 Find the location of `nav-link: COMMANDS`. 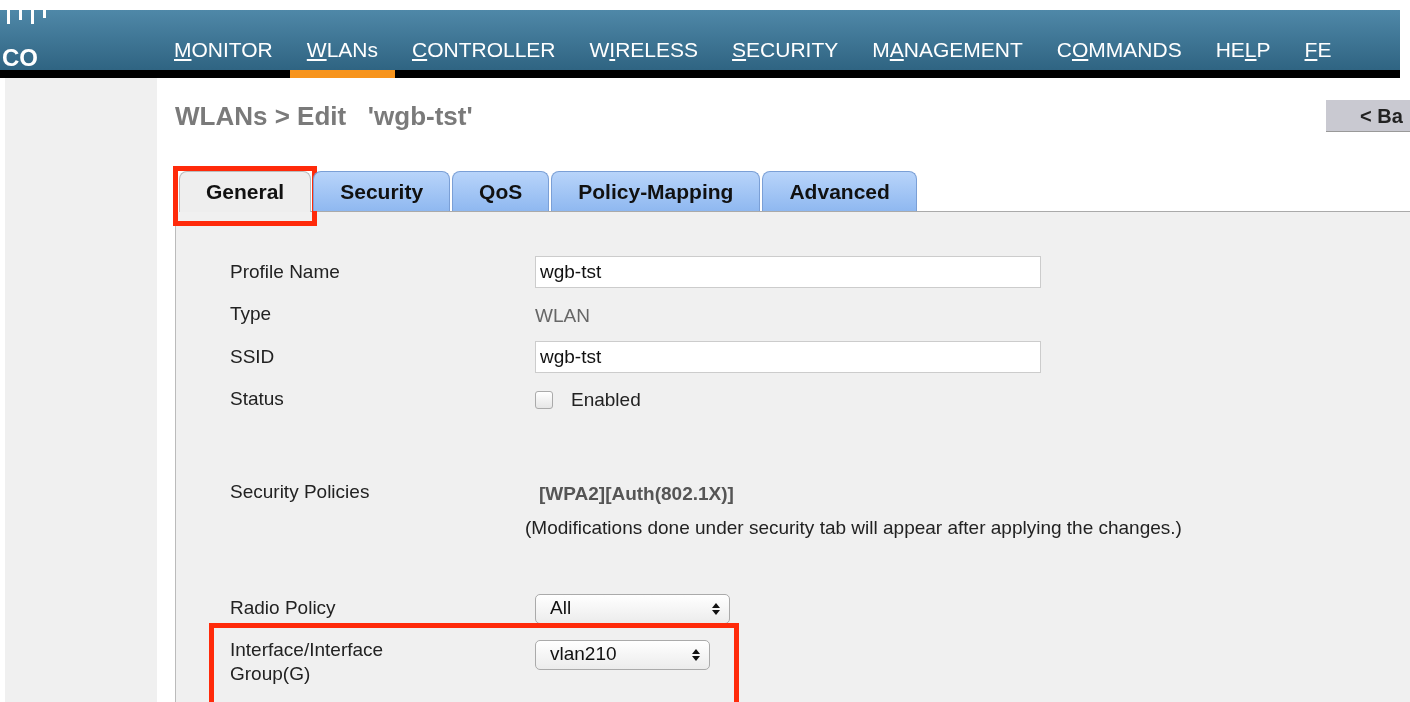

nav-link: COMMANDS is located at coordinates (1119, 58).